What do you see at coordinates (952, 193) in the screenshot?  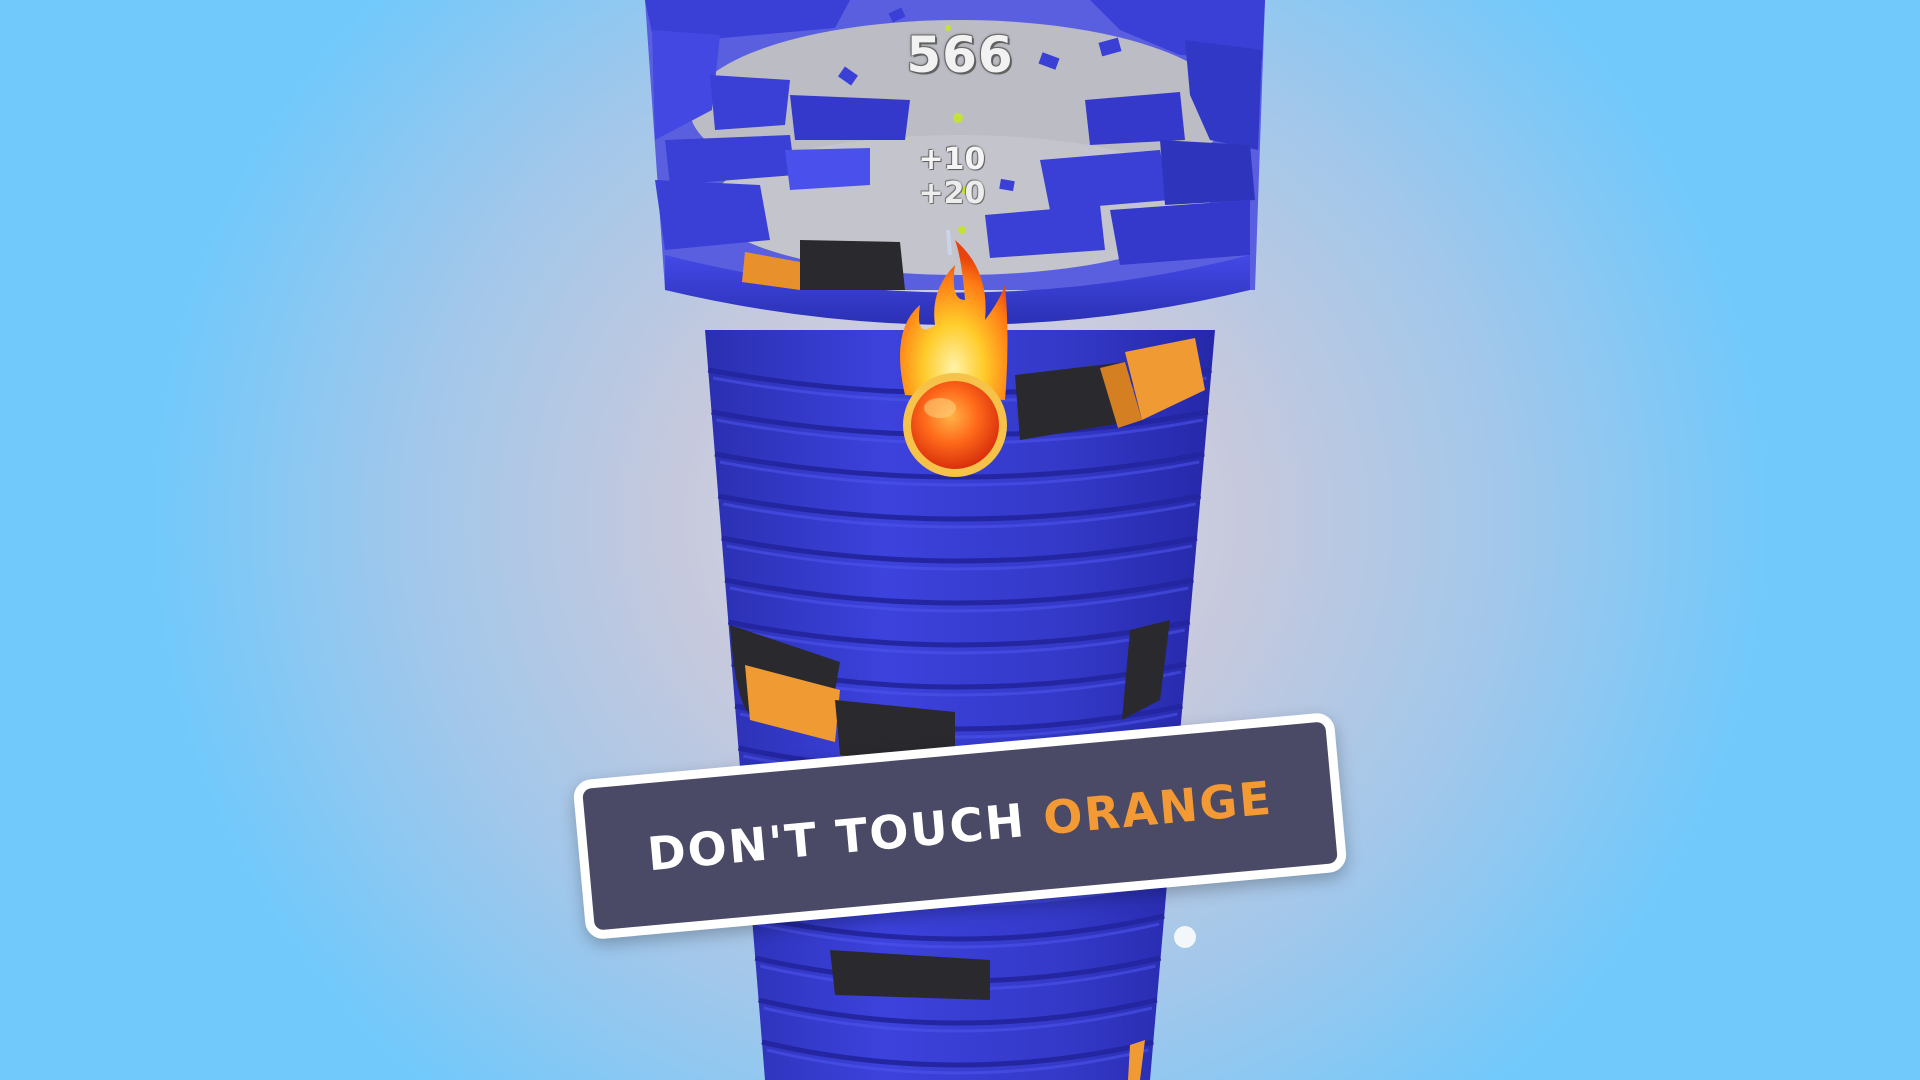 I see `score-popup: +20` at bounding box center [952, 193].